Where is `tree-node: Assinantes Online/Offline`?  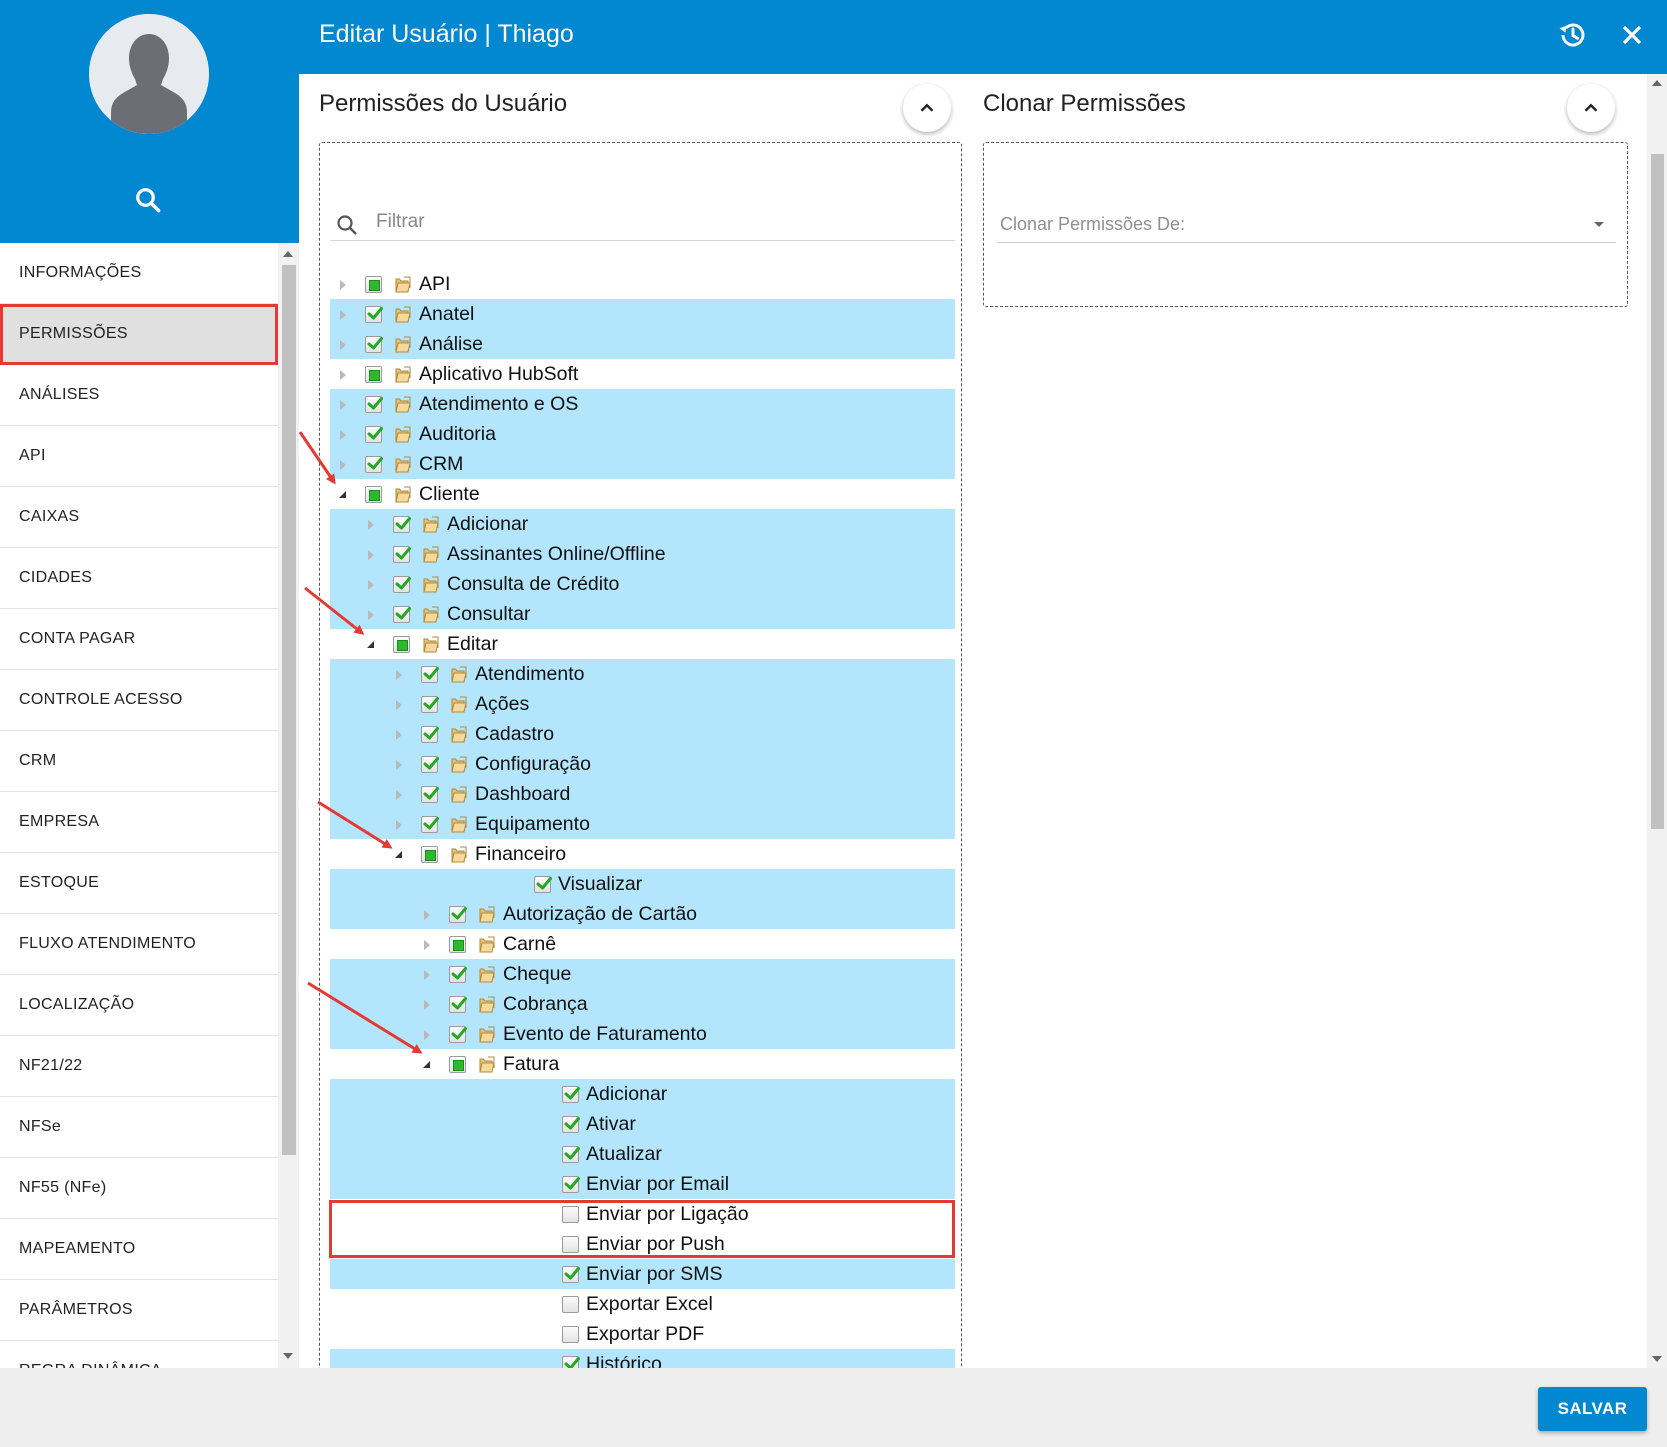
tree-node: Assinantes Online/Offline is located at coordinates (642, 554).